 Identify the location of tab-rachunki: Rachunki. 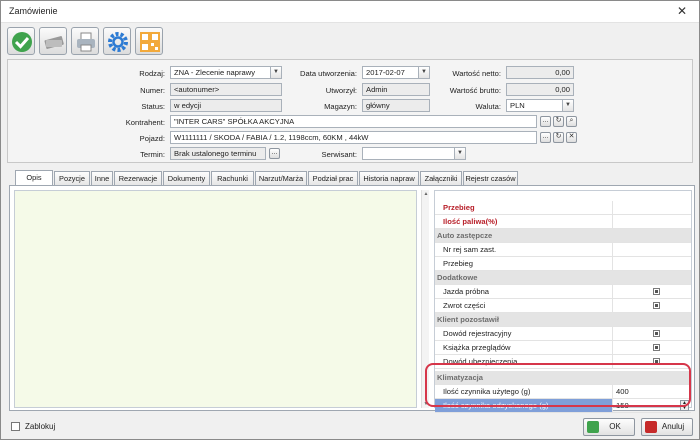
(232, 178).